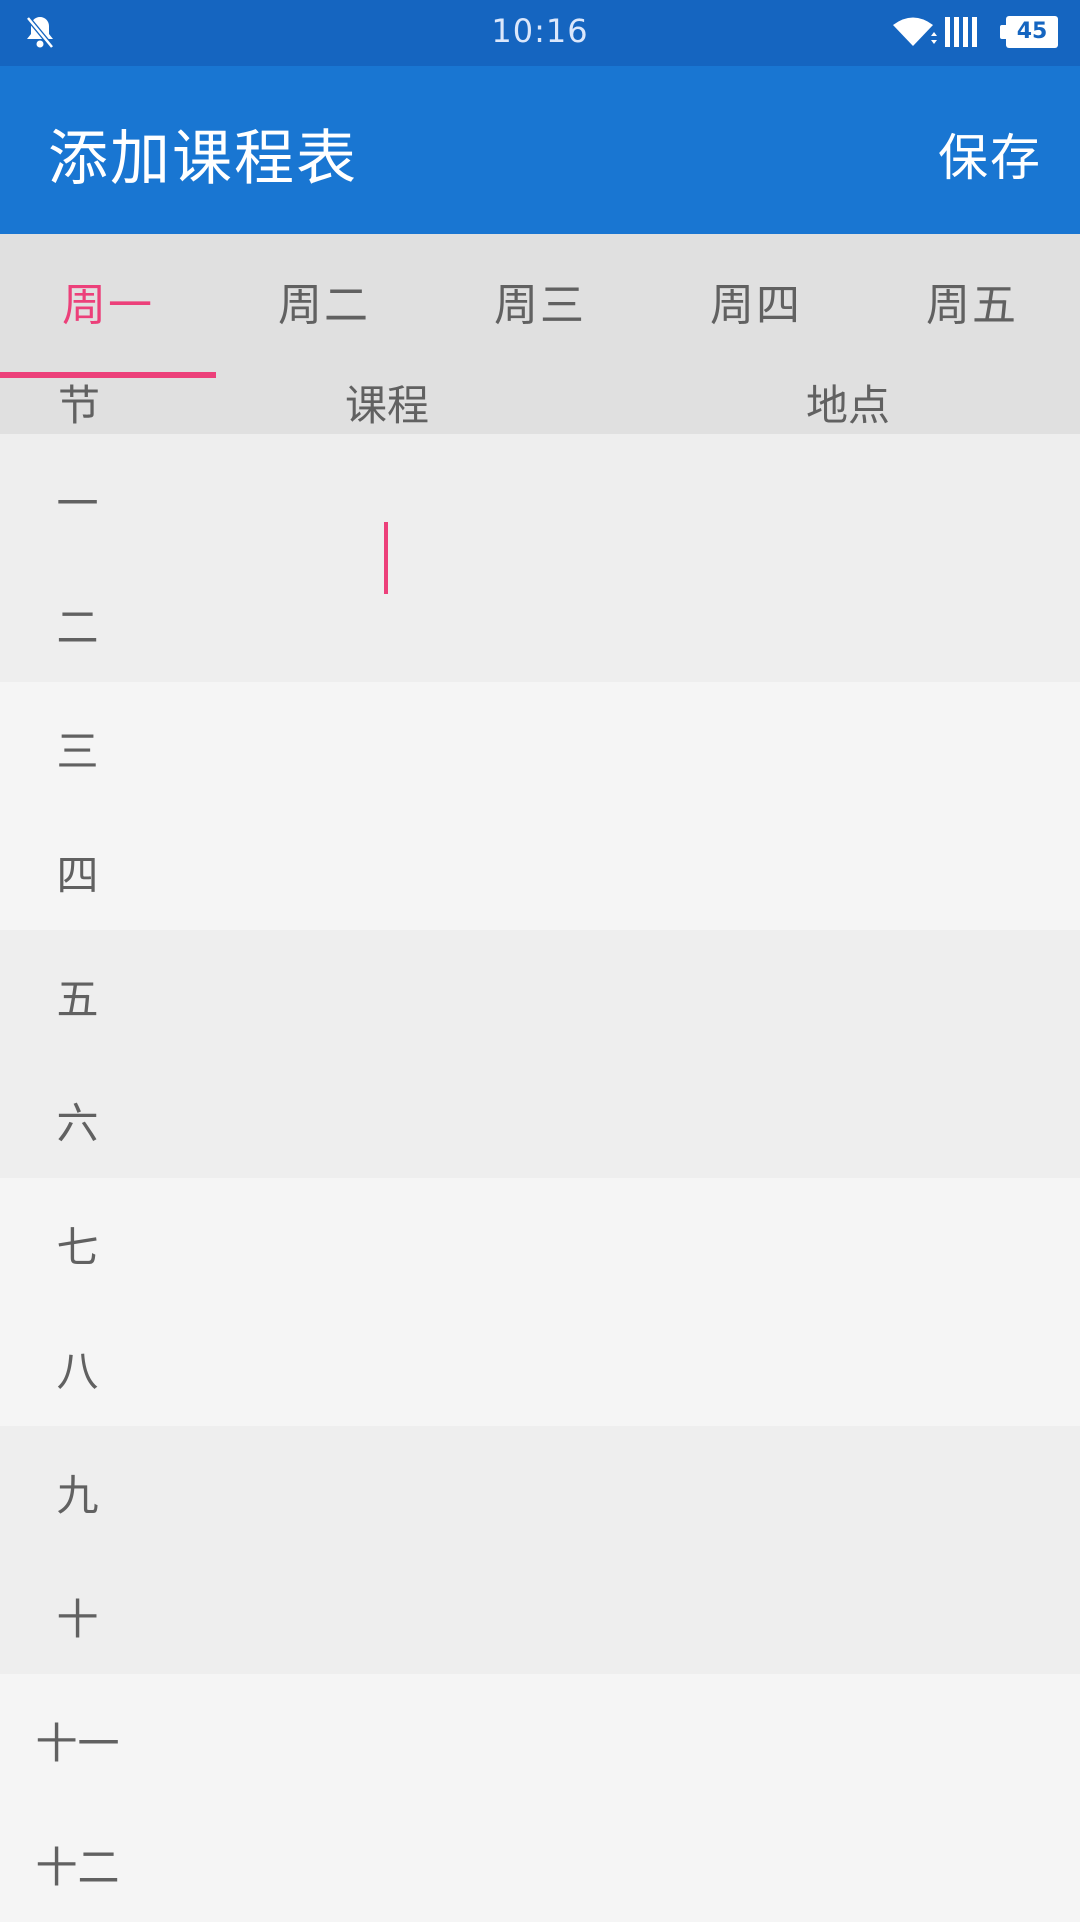  Describe the element at coordinates (1032, 31) in the screenshot. I see `battery-level: 45` at that location.